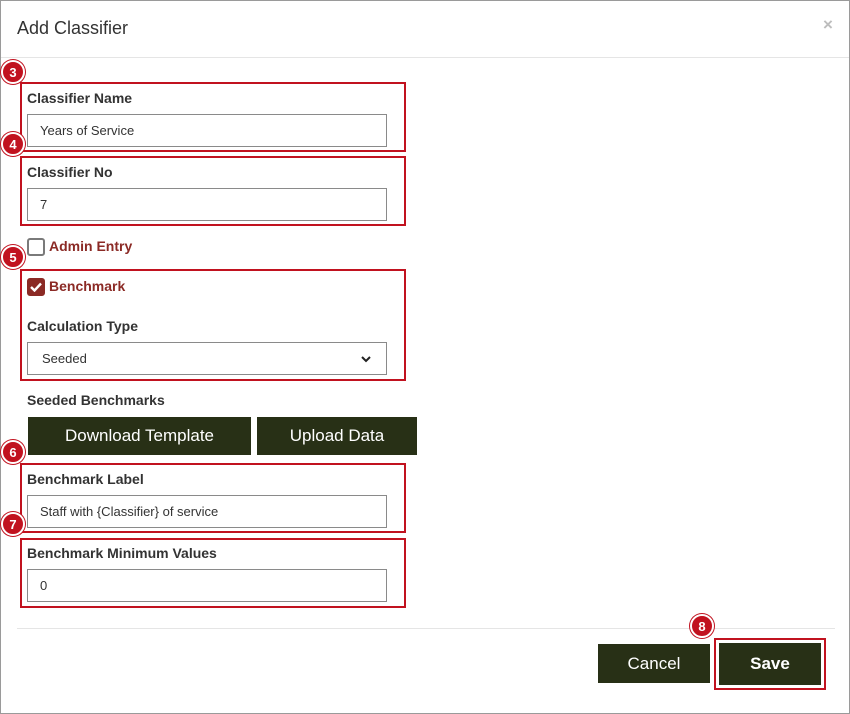 The height and width of the screenshot is (714, 850). Describe the element at coordinates (13, 524) in the screenshot. I see `annotation-badge-7: 7` at that location.